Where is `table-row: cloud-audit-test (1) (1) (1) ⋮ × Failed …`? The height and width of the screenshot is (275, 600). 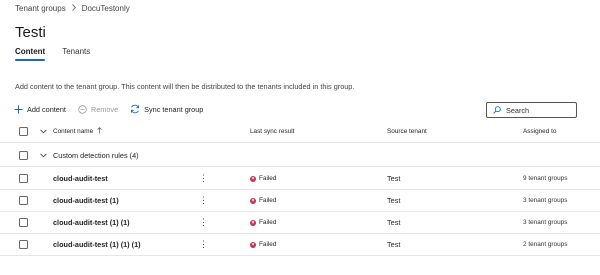 table-row: cloud-audit-test (1) (1) (1) ⋮ × Failed … is located at coordinates (300, 245).